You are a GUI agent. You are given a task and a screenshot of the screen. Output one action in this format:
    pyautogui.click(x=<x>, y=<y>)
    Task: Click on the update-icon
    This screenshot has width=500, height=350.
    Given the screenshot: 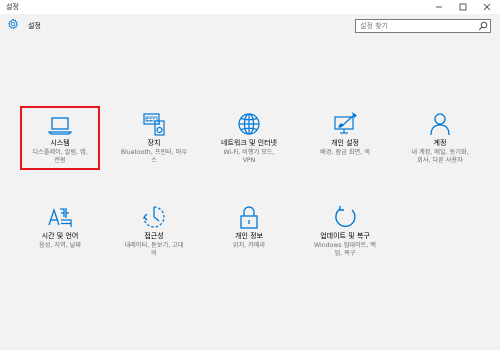 What is the action you would take?
    pyautogui.click(x=345, y=217)
    